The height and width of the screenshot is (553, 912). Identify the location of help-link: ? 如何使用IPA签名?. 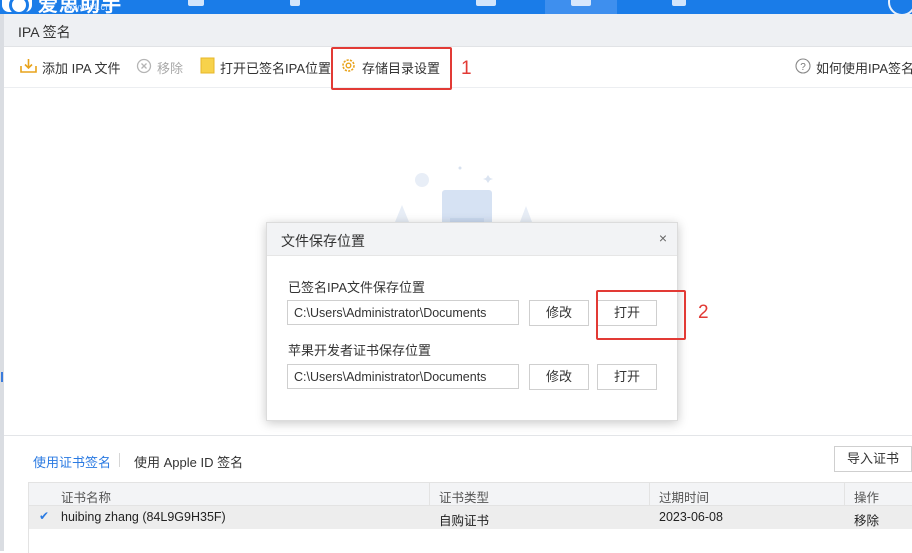
(853, 67).